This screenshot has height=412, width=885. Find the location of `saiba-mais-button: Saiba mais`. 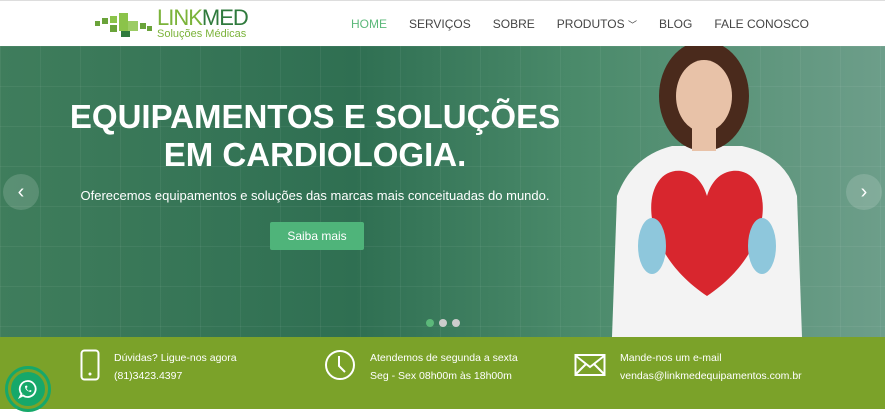

saiba-mais-button: Saiba mais is located at coordinates (317, 236).